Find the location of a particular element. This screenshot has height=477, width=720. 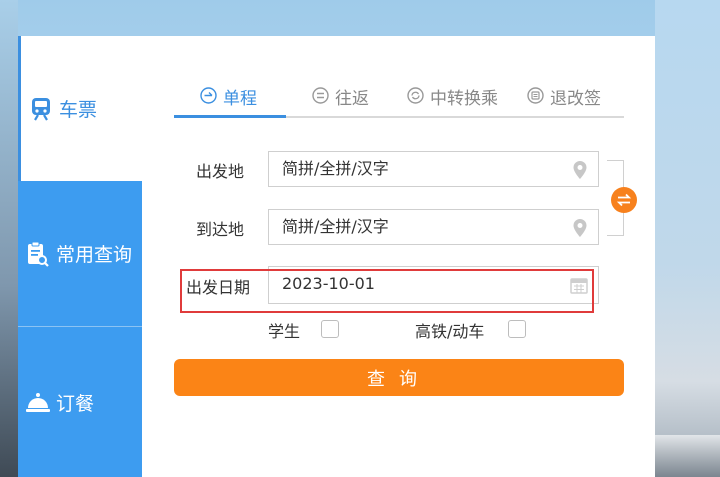

student-checkbox is located at coordinates (330, 329).